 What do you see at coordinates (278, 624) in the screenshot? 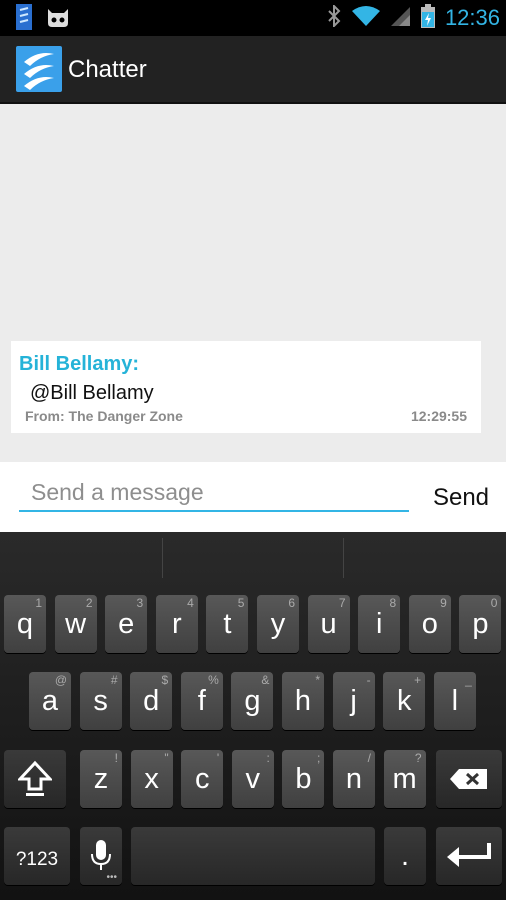
I see `key-y: 6y` at bounding box center [278, 624].